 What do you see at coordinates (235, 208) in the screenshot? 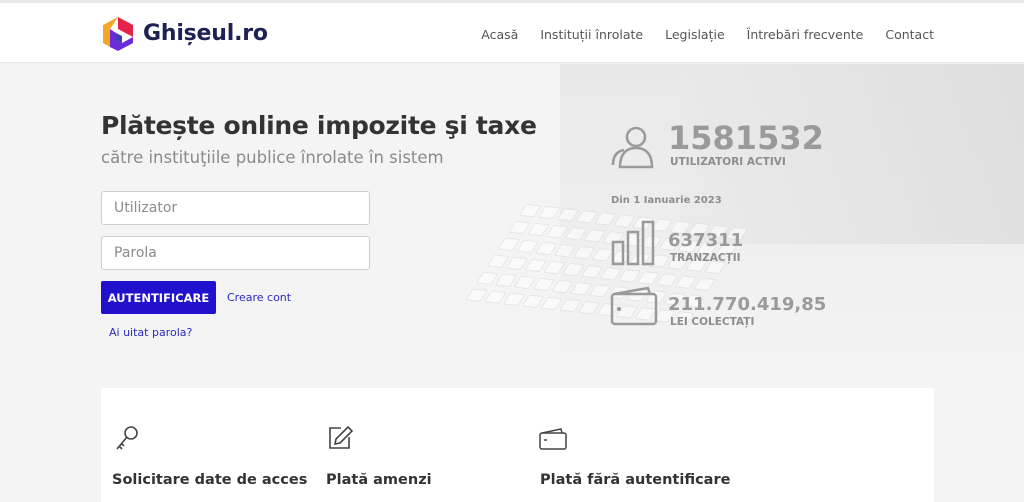
I see `username-input` at bounding box center [235, 208].